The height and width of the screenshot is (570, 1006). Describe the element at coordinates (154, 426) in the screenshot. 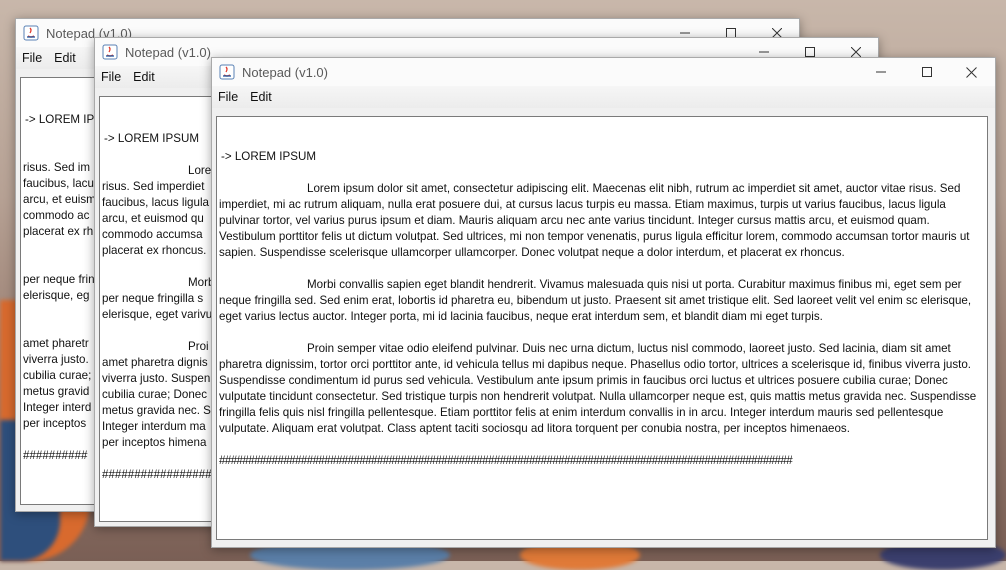

I see `text-line: Integer interdum ma` at that location.